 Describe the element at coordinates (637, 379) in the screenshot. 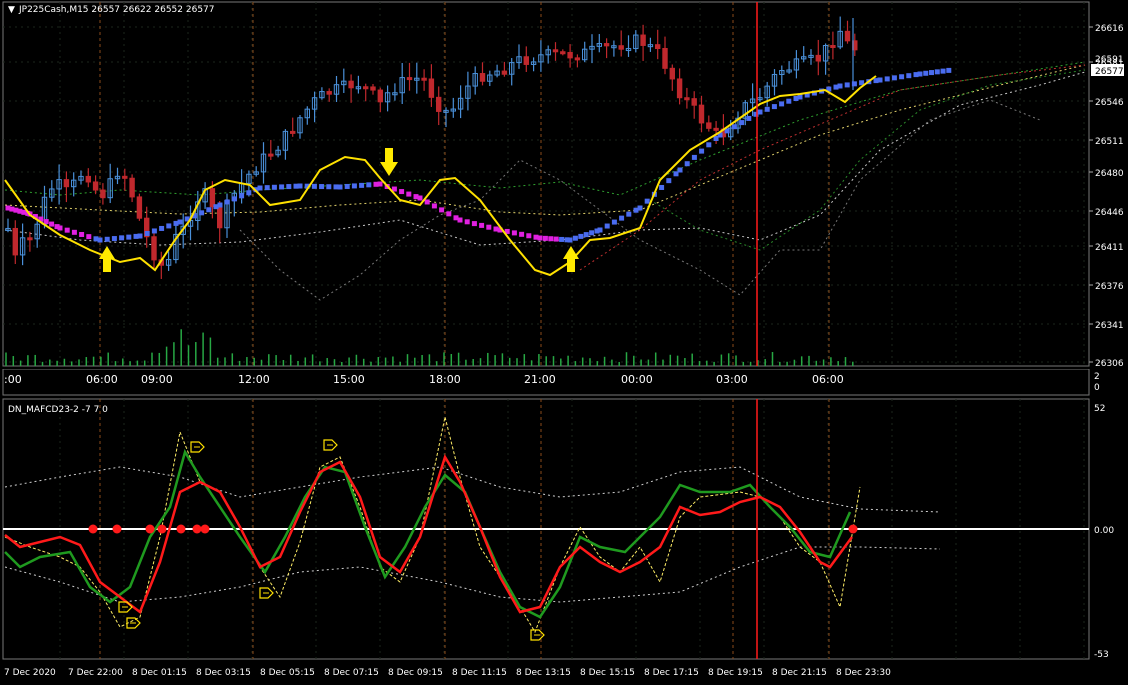

I see `time-tick-label: 00:00` at that location.